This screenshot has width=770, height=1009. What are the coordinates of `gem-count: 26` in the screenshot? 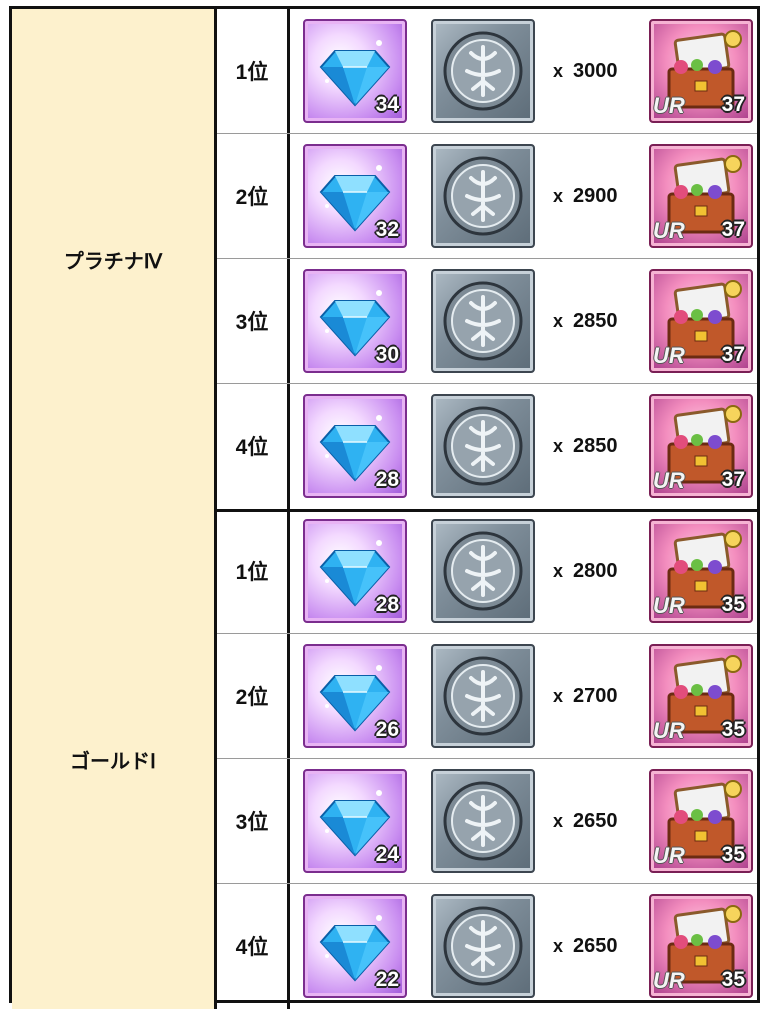 It's located at (387, 729).